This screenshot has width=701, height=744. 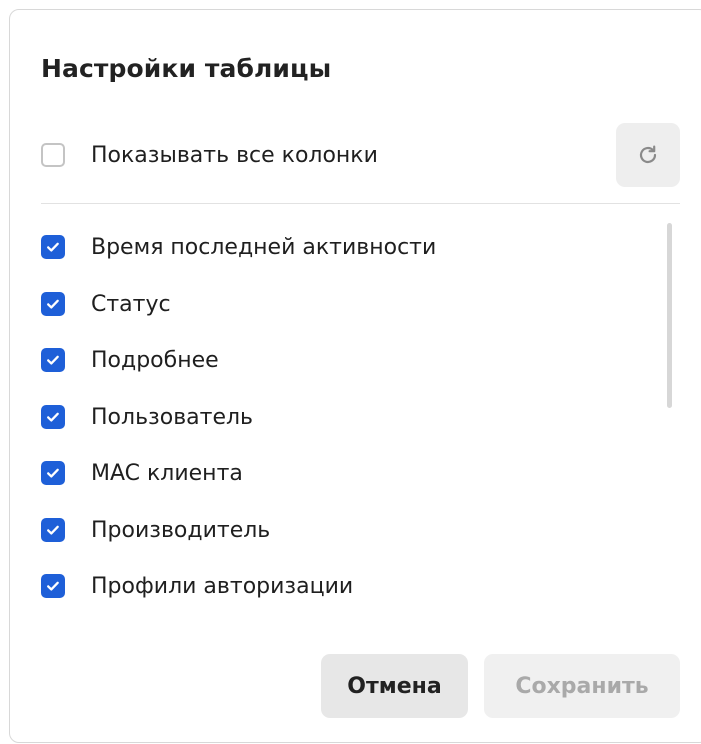 I want to click on column-option-label: MAC клиента, so click(x=167, y=473).